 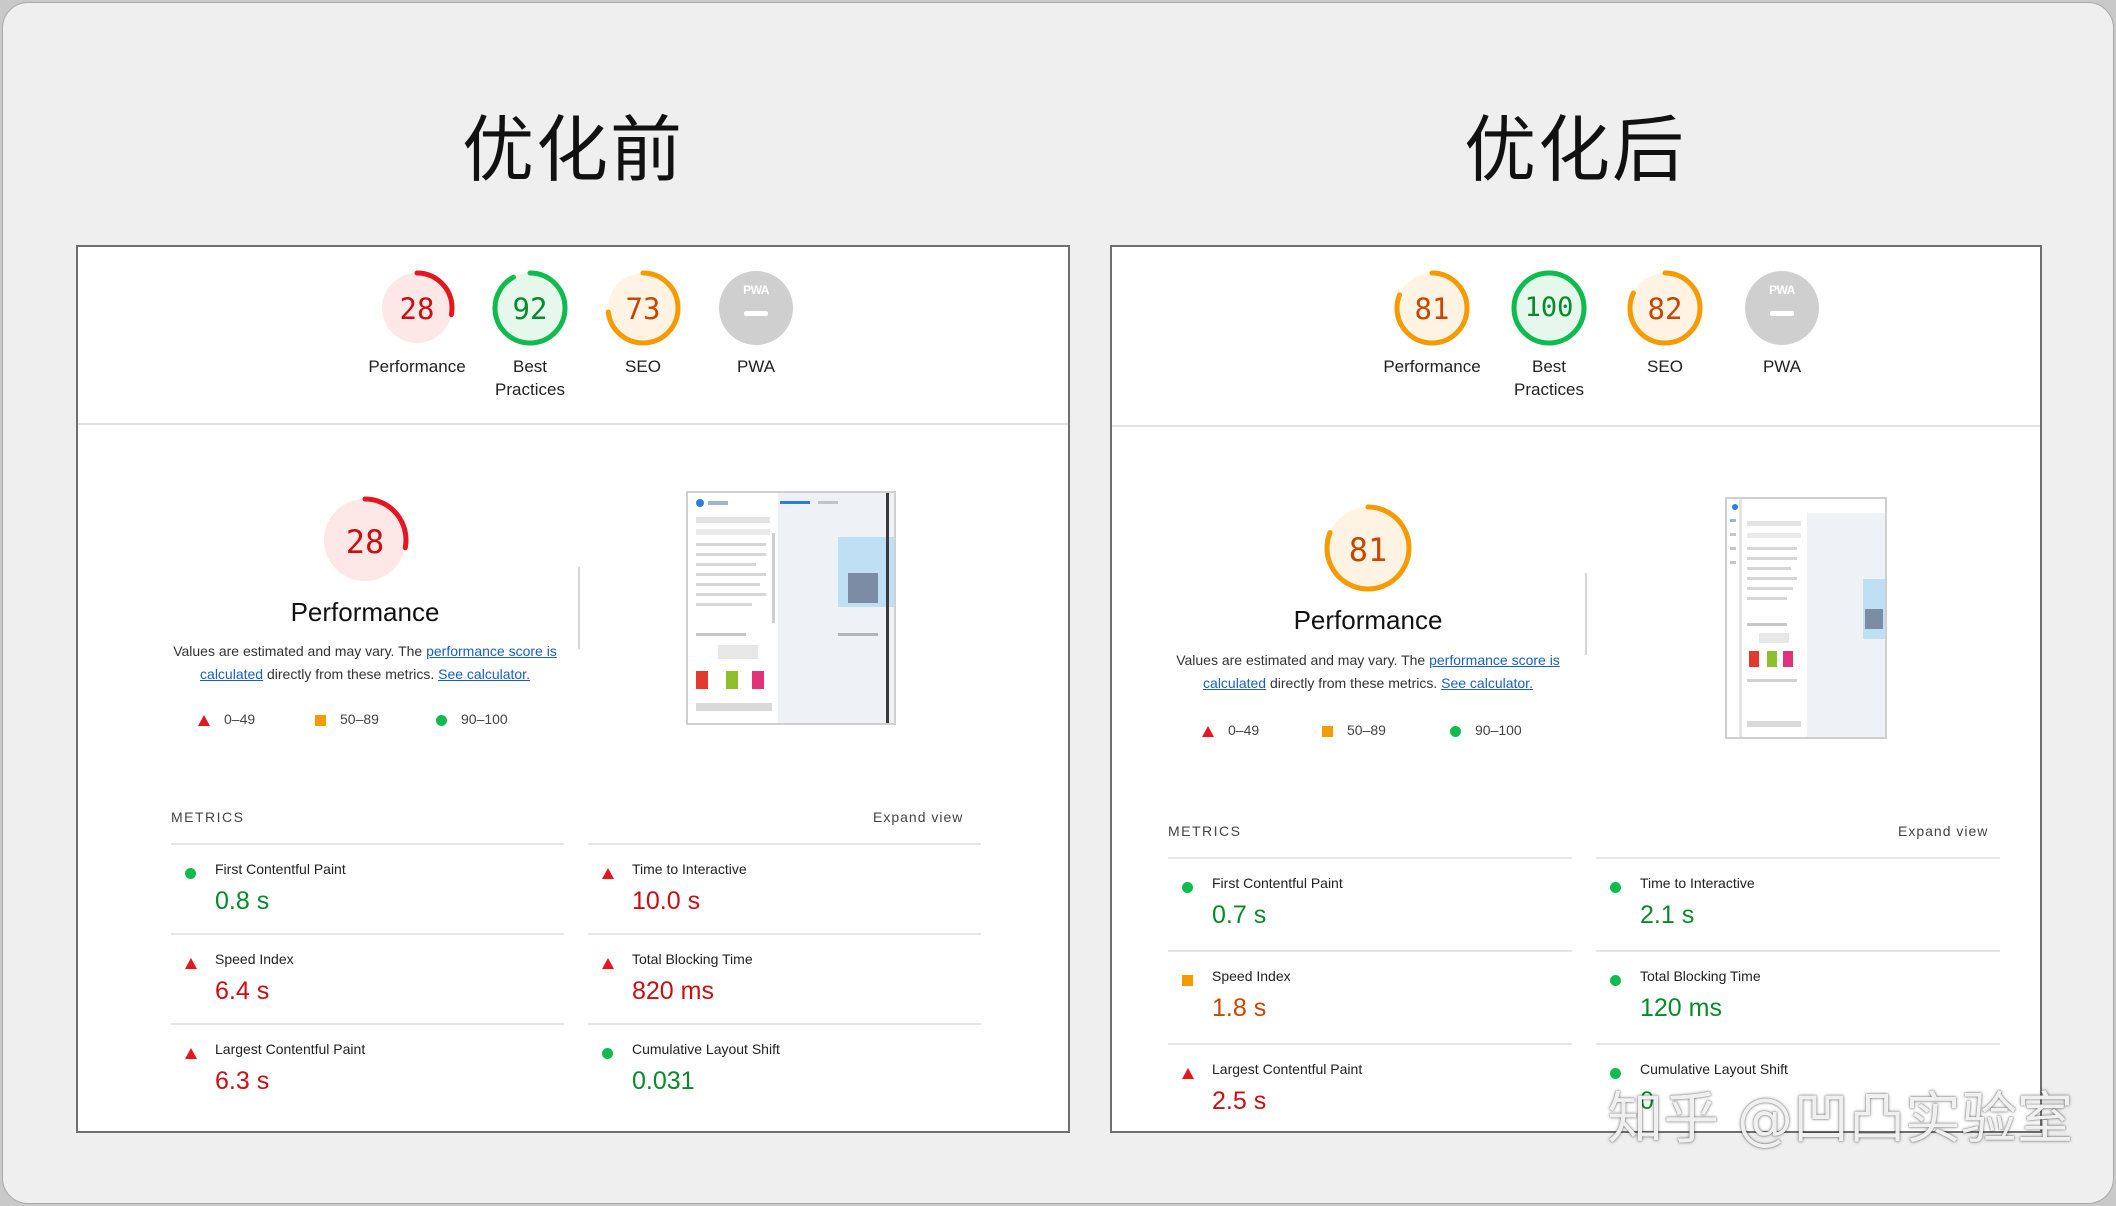 What do you see at coordinates (784, 889) in the screenshot?
I see `metric-time-to-interactive: Time to Interactive 10.0 s` at bounding box center [784, 889].